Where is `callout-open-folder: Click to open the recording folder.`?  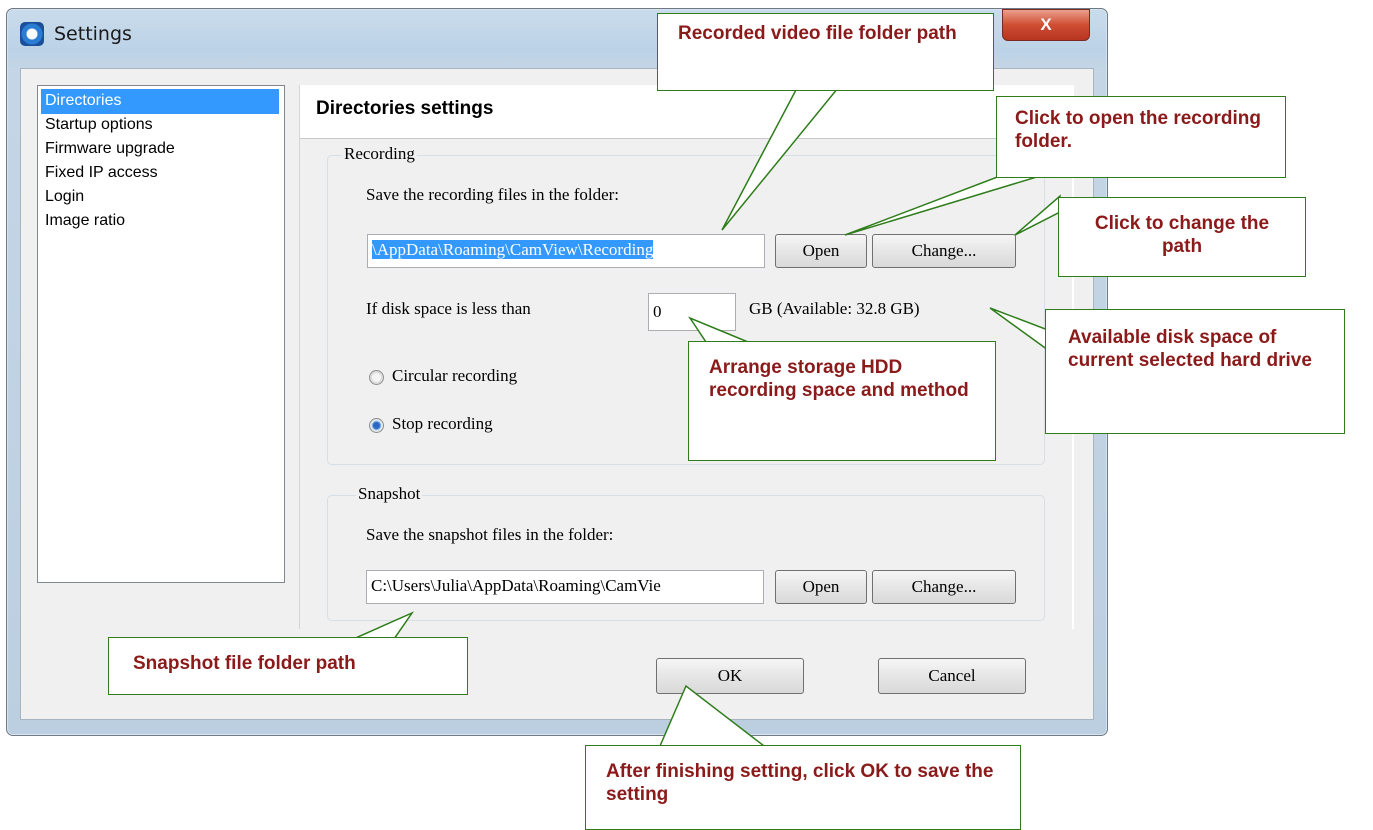 callout-open-folder: Click to open the recording folder. is located at coordinates (1141, 137).